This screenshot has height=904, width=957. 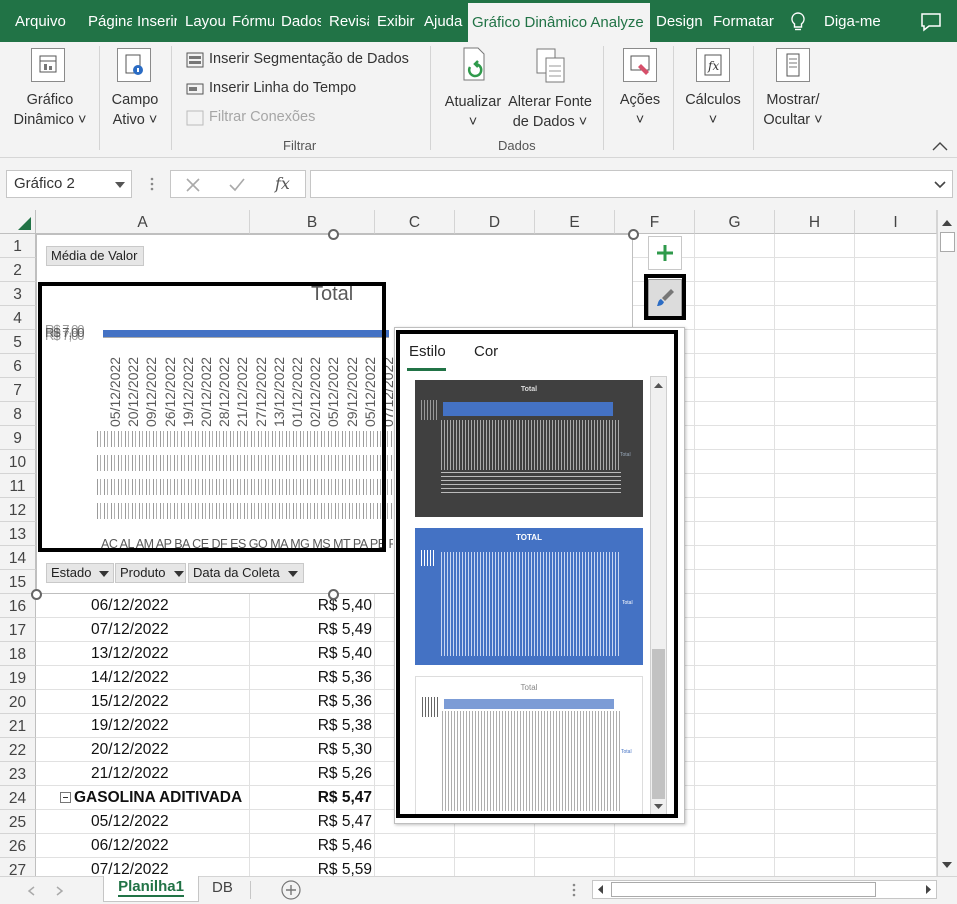 What do you see at coordinates (658, 385) in the screenshot?
I see `scroll-up-icon` at bounding box center [658, 385].